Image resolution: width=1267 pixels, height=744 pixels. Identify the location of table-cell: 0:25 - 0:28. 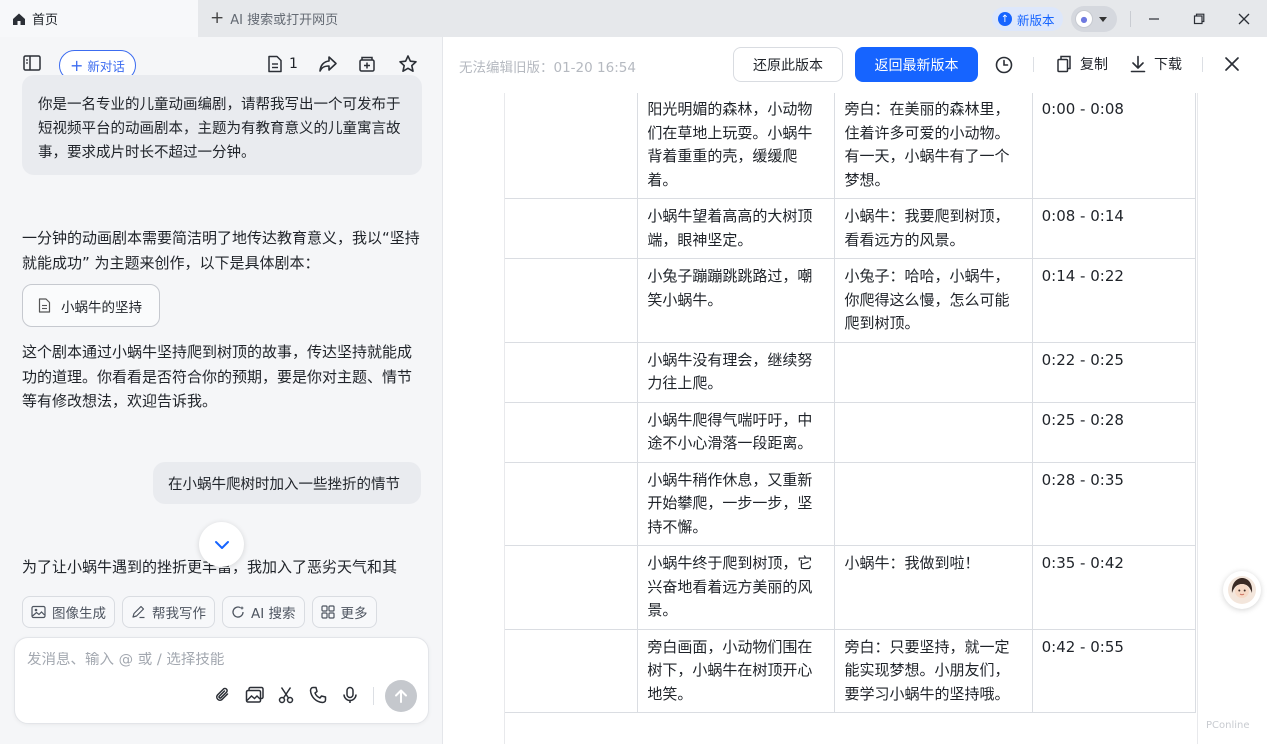
(1114, 432).